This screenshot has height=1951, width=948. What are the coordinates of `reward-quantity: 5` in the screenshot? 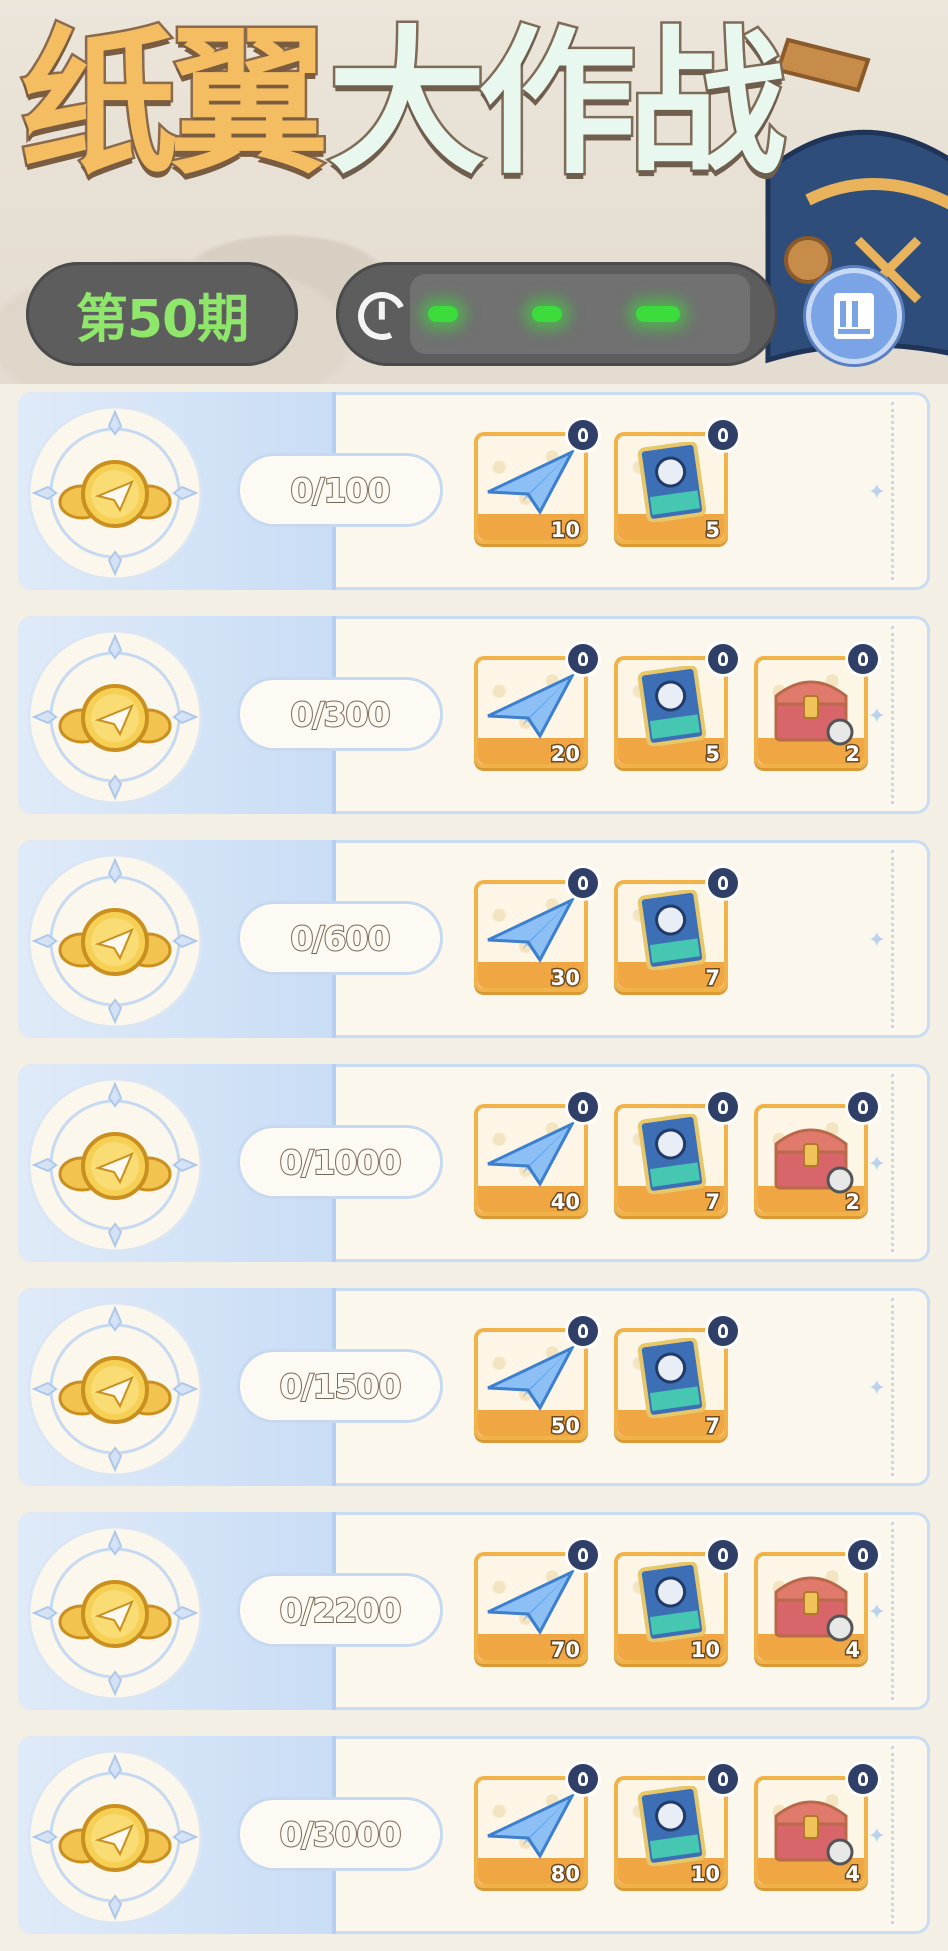 It's located at (713, 530).